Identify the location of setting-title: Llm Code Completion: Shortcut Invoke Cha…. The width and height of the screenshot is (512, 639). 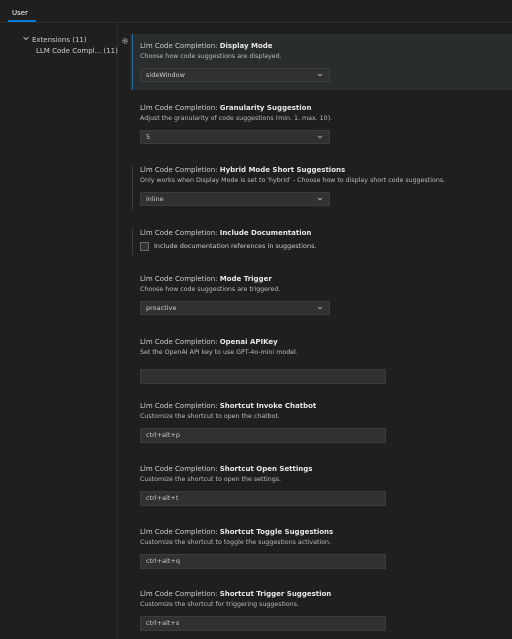
(228, 406).